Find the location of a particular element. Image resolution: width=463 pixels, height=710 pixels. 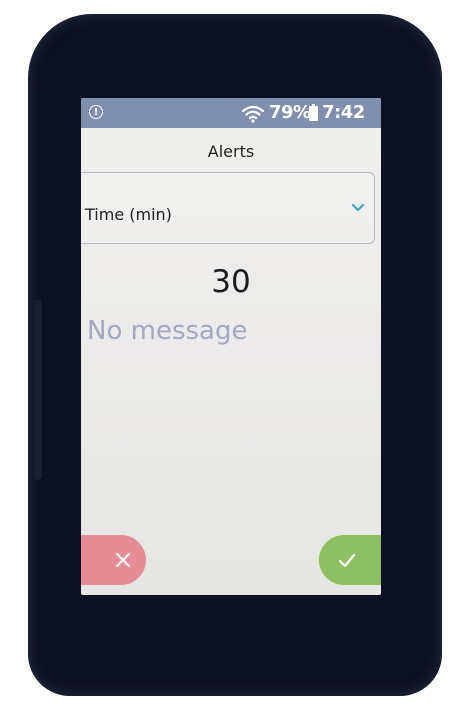

device-side-edge is located at coordinates (38, 390).